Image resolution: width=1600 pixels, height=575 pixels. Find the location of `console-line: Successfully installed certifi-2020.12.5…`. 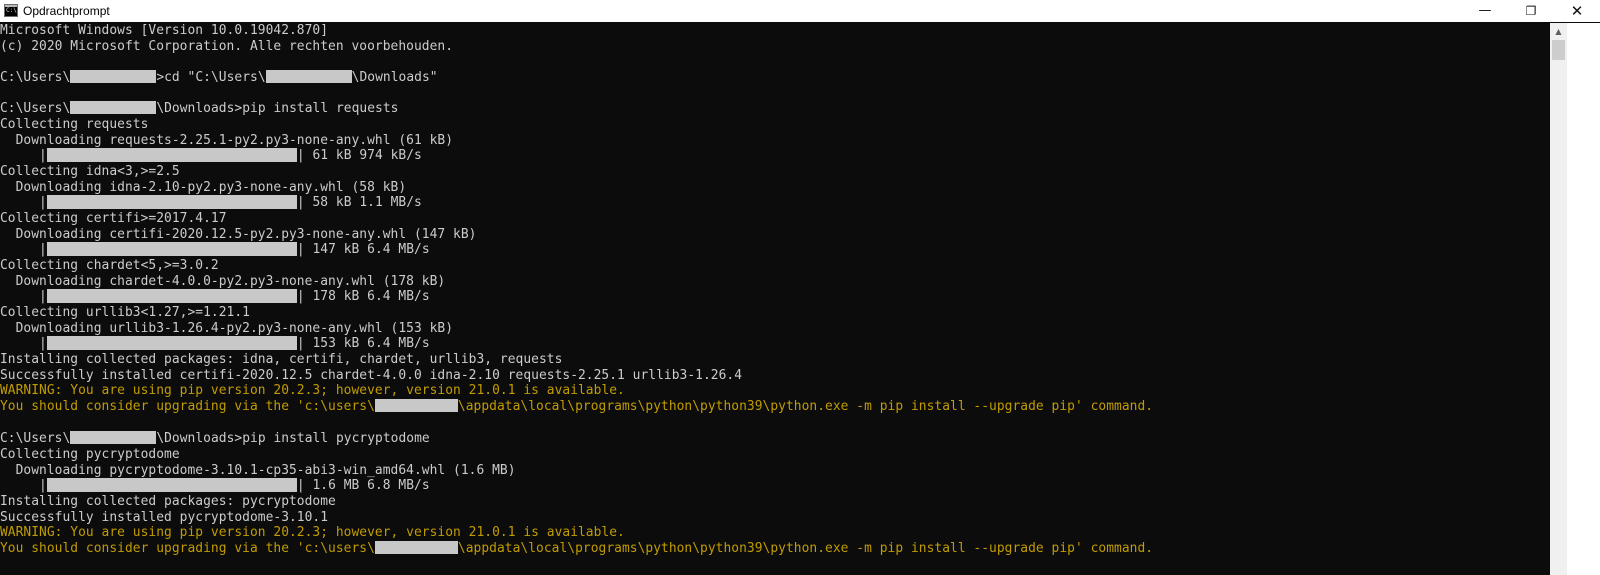

console-line: Successfully installed certifi-2020.12.5… is located at coordinates (371, 375).